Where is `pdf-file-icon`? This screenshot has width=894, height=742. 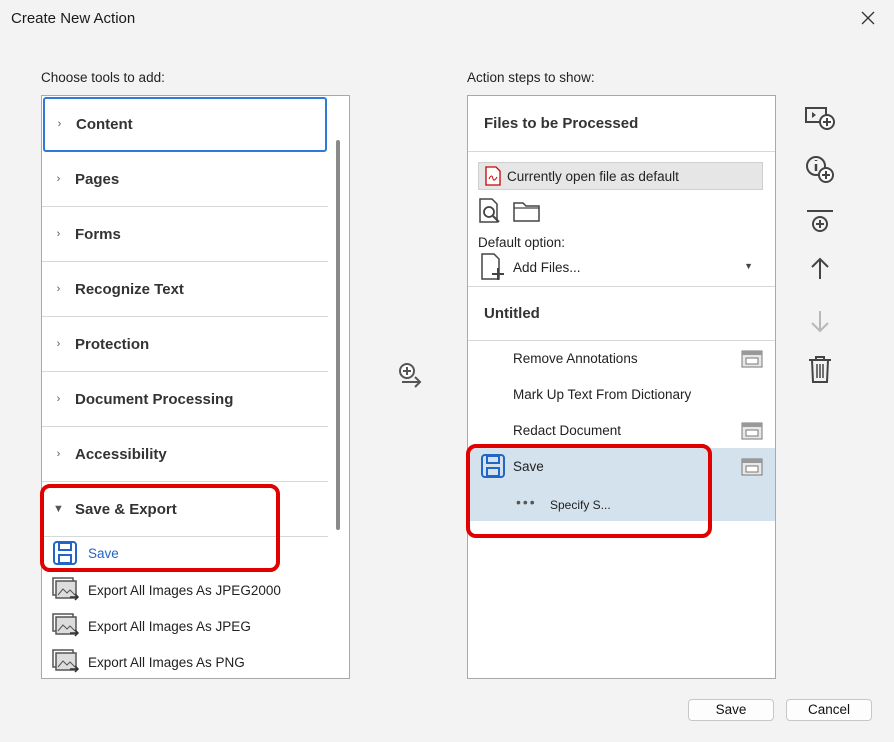
pdf-file-icon is located at coordinates (493, 176).